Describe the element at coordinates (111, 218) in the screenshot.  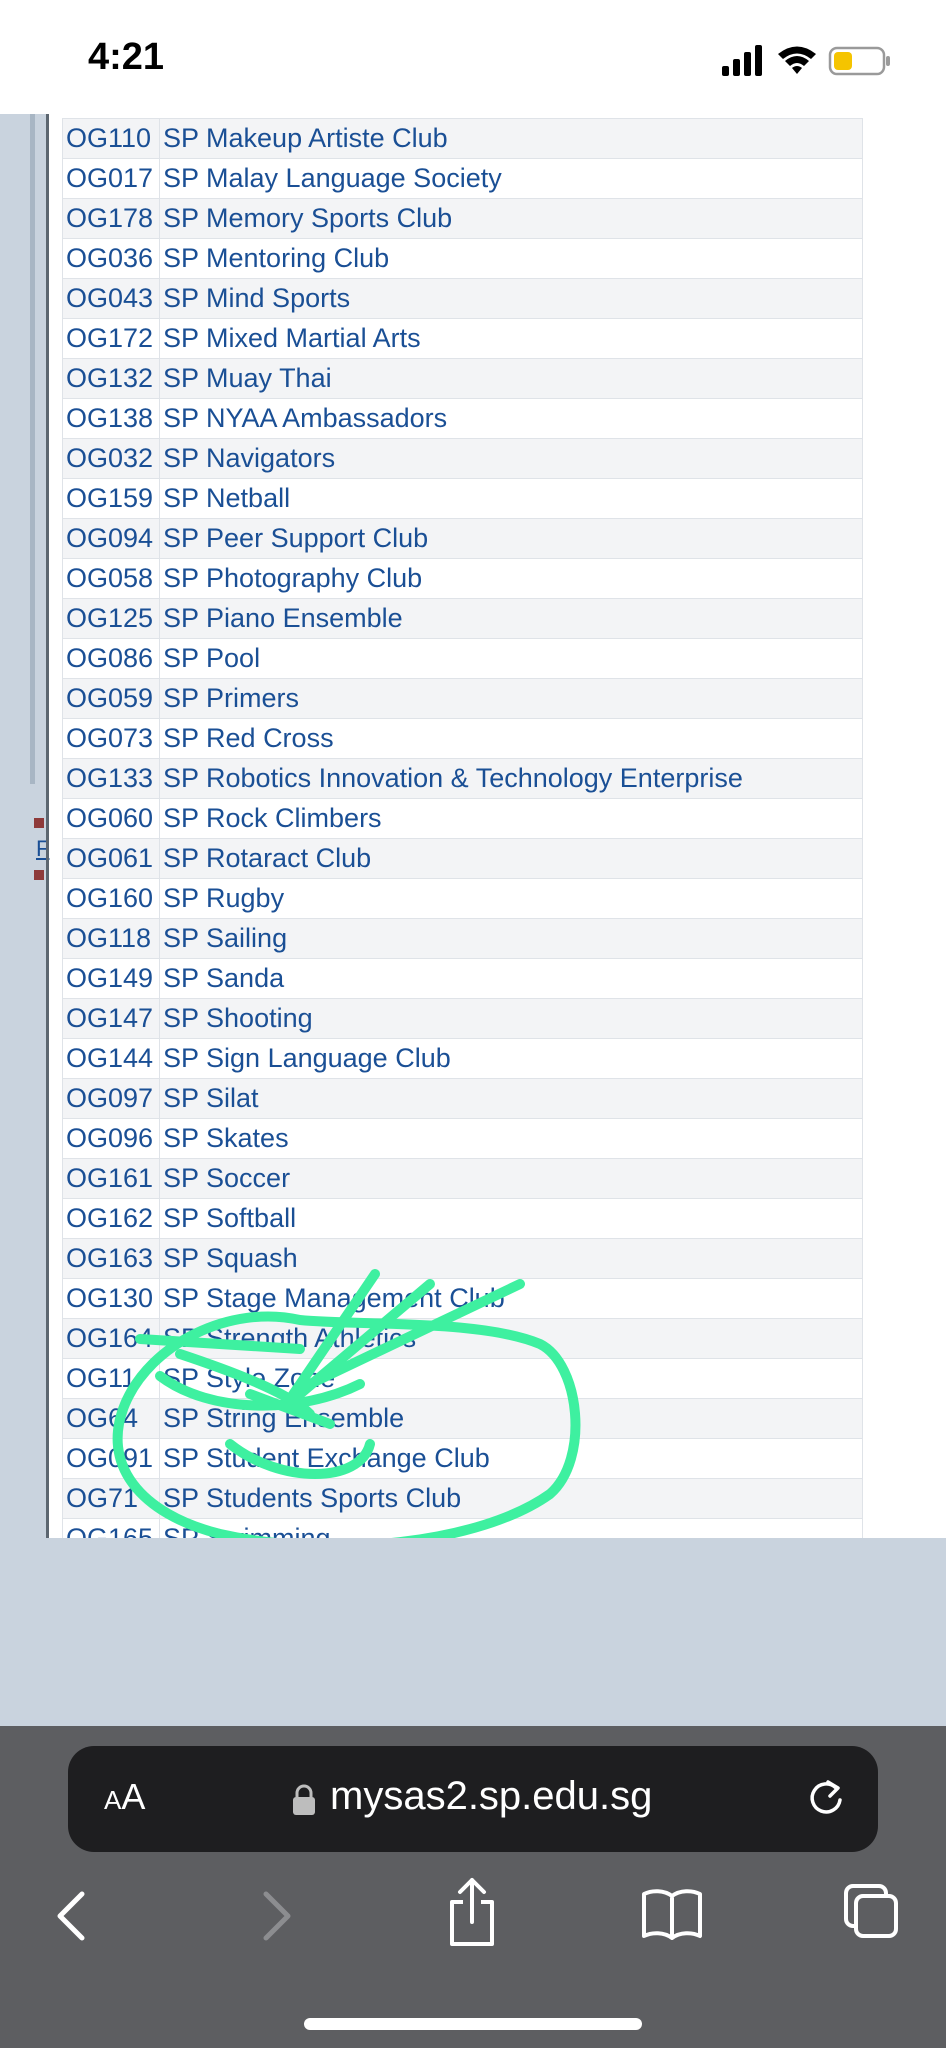
I see `org-code-cell: OG178` at that location.